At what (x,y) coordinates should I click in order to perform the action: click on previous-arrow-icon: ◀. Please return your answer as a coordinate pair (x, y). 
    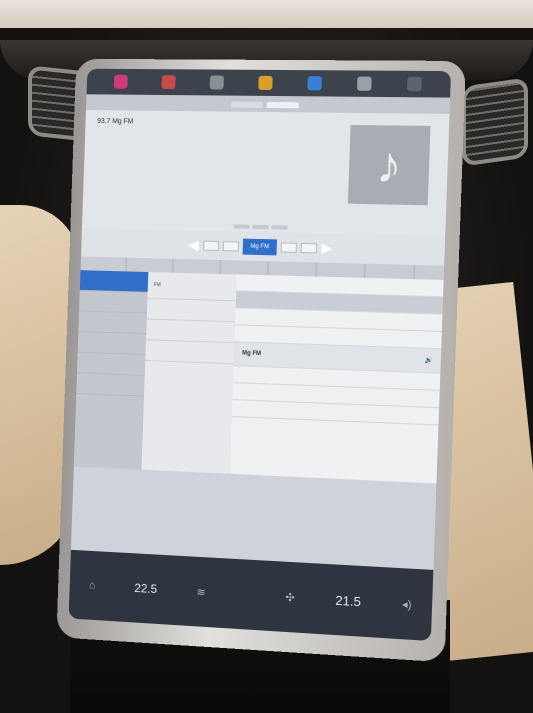
    Looking at the image, I should click on (193, 244).